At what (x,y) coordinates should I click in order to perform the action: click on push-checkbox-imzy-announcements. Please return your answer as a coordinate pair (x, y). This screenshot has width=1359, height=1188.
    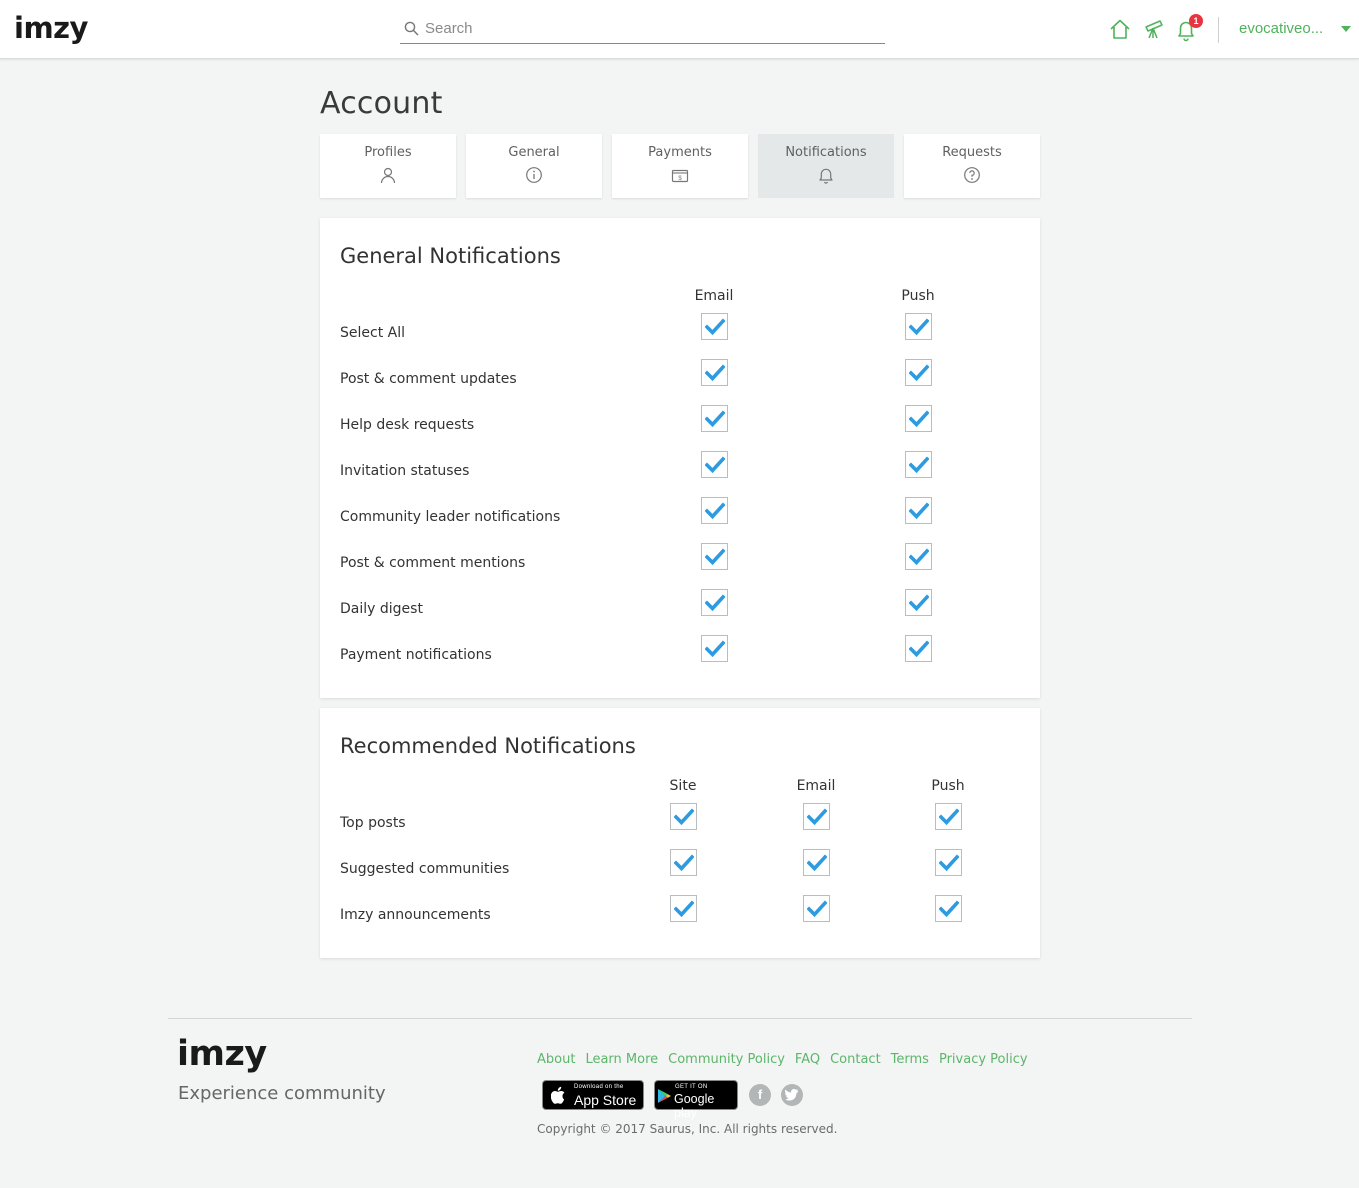
    Looking at the image, I should click on (948, 908).